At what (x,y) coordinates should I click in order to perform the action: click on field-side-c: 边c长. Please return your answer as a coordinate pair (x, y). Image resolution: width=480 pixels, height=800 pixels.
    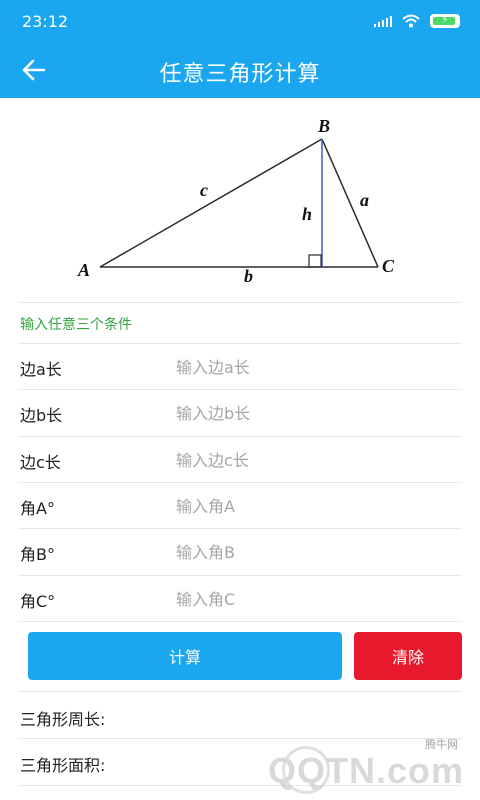
    Looking at the image, I should click on (240, 460).